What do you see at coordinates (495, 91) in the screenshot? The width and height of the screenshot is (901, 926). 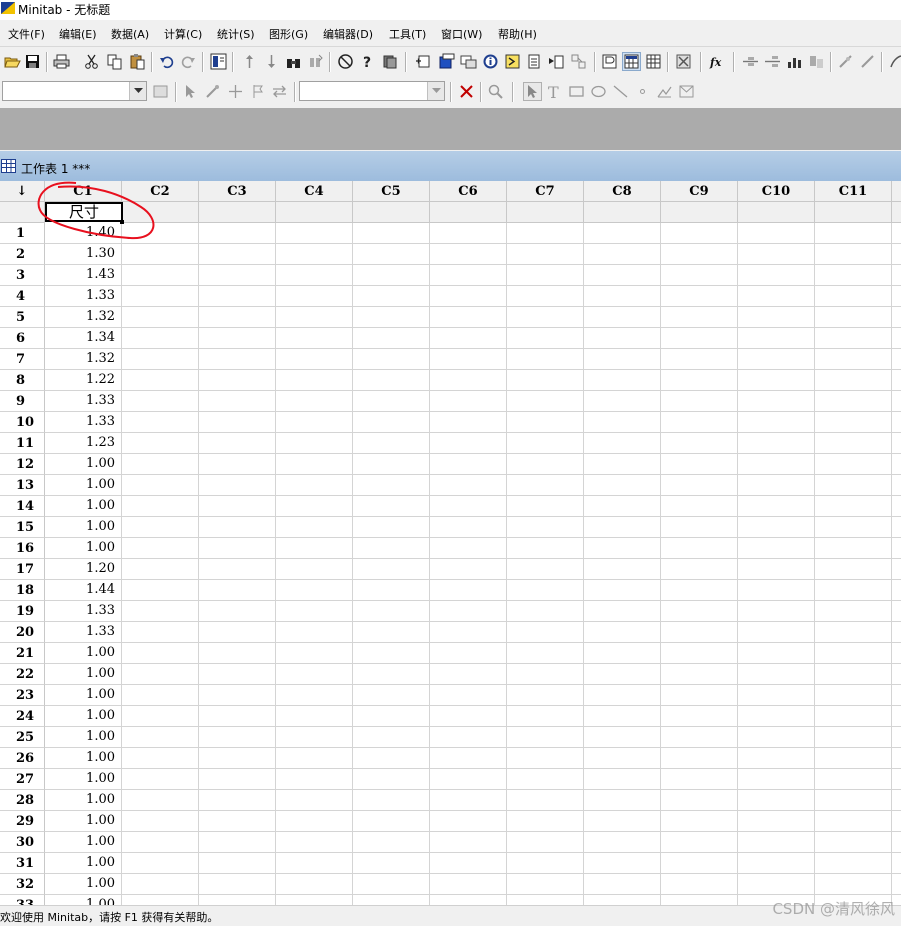 I see `zoom-icon` at bounding box center [495, 91].